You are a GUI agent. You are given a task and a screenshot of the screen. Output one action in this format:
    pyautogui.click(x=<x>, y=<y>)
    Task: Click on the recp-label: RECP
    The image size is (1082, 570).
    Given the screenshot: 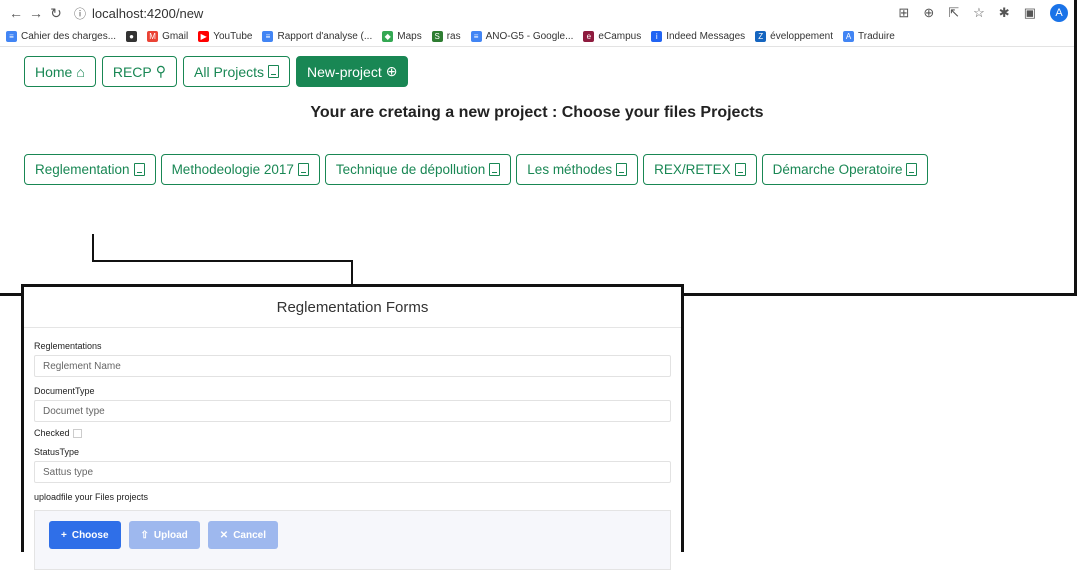 What is the action you would take?
    pyautogui.click(x=132, y=71)
    